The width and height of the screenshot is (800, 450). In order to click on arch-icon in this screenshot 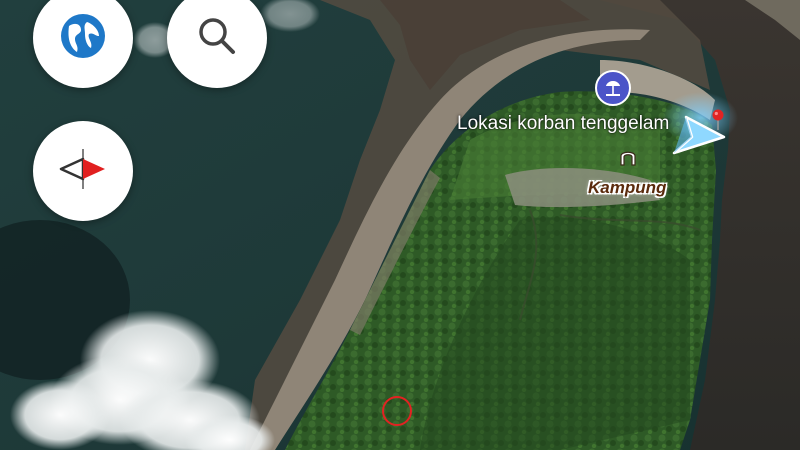, I will do `click(628, 157)`.